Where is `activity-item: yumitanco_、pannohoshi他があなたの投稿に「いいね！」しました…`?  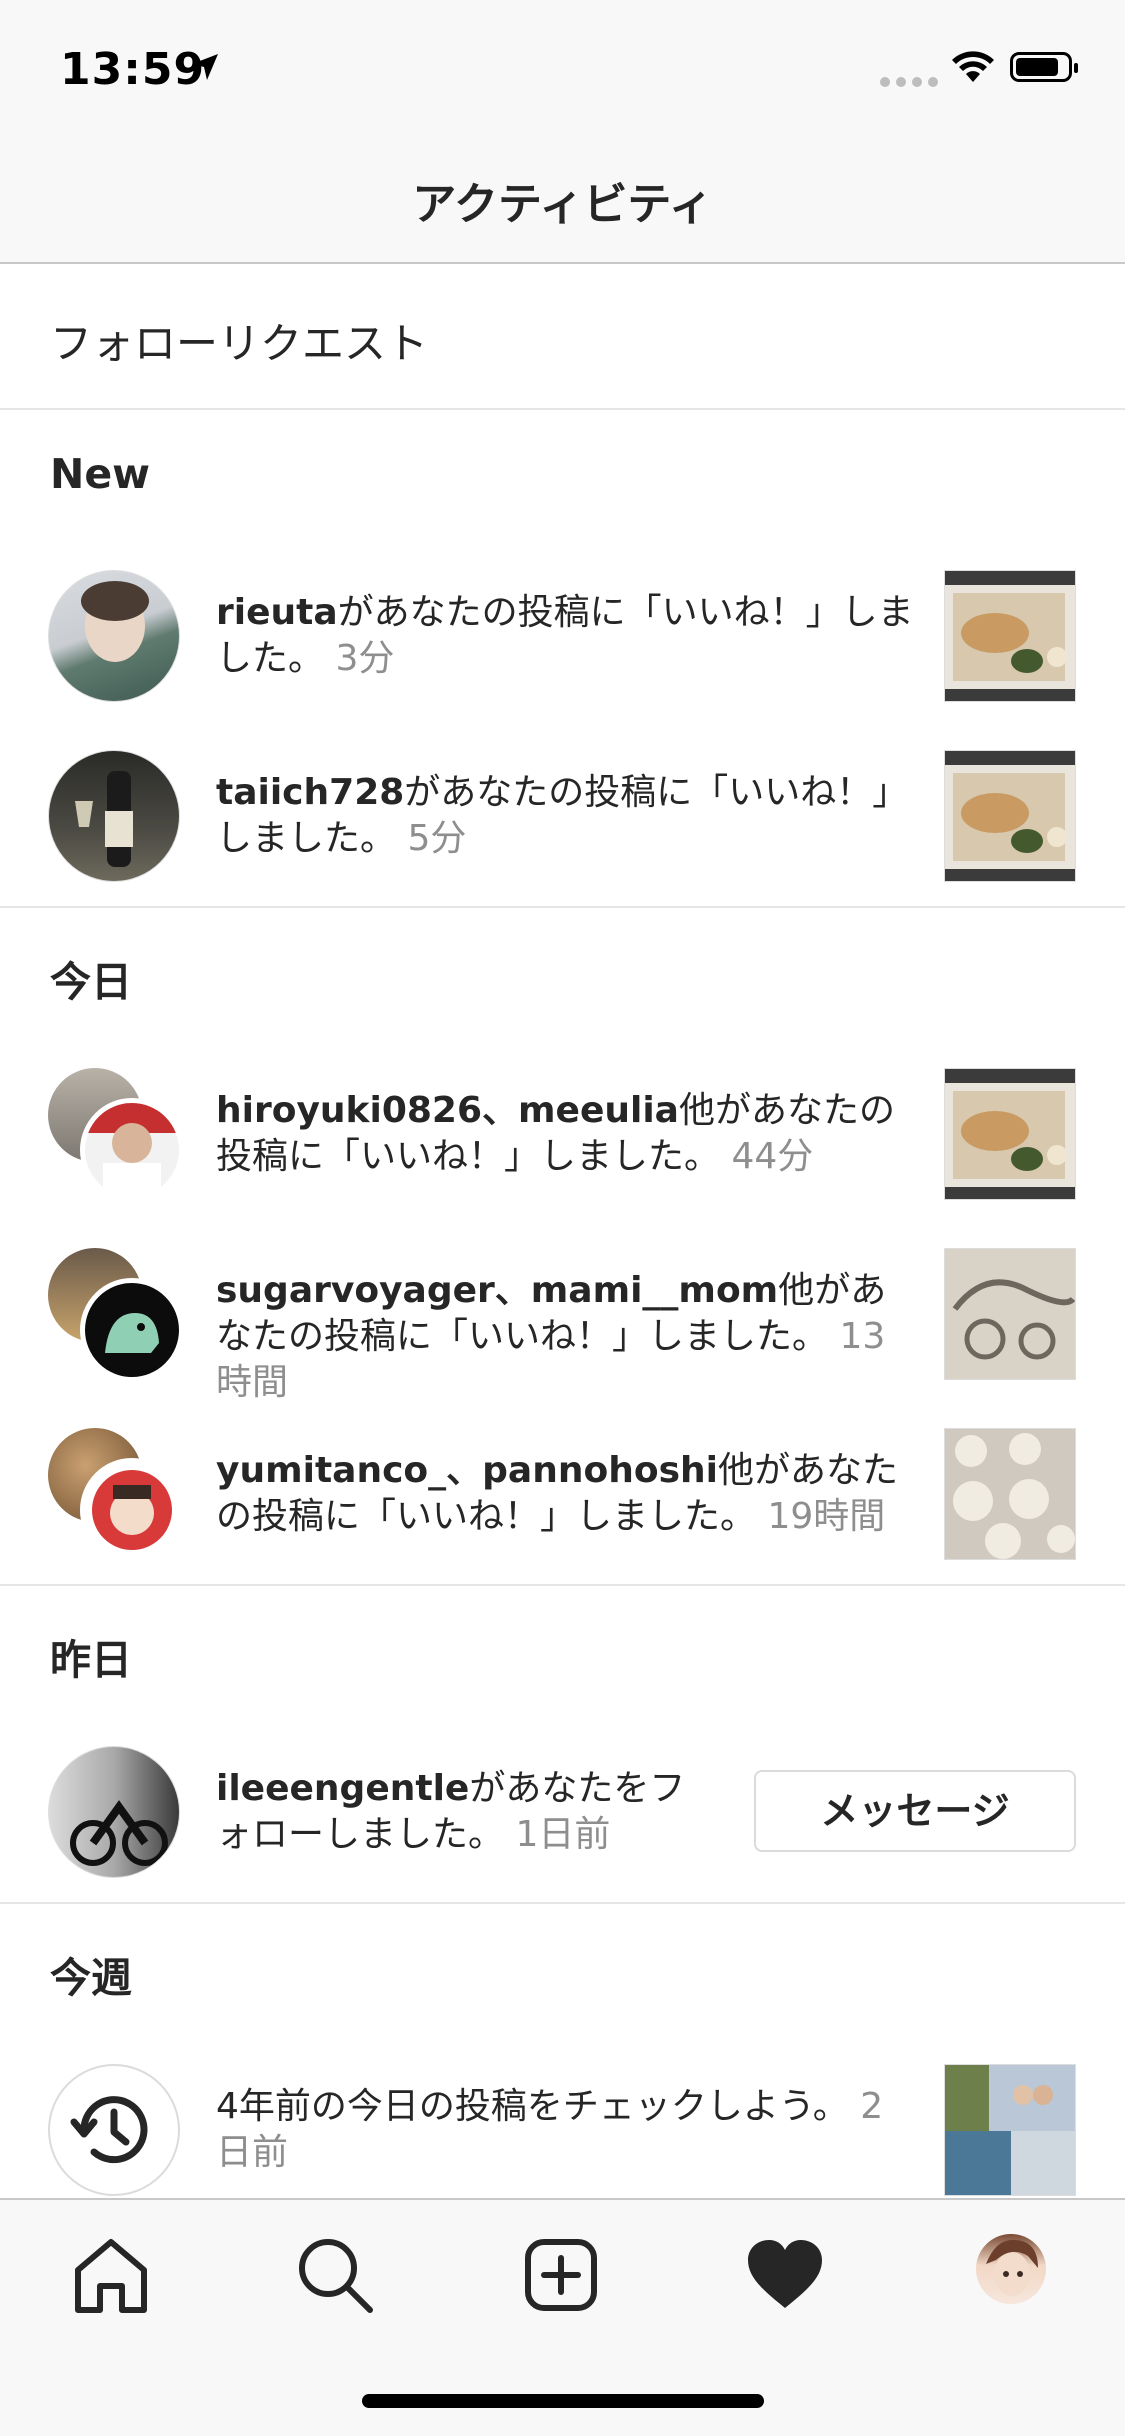 activity-item: yumitanco_、pannohoshi他があなたの投稿に「いいね！」しました… is located at coordinates (562, 1495).